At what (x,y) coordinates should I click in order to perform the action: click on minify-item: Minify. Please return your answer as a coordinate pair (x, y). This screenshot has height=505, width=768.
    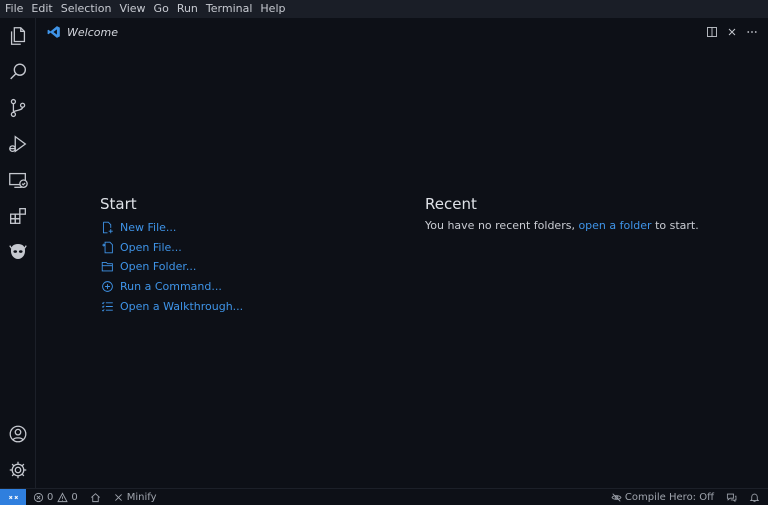
    Looking at the image, I should click on (135, 497).